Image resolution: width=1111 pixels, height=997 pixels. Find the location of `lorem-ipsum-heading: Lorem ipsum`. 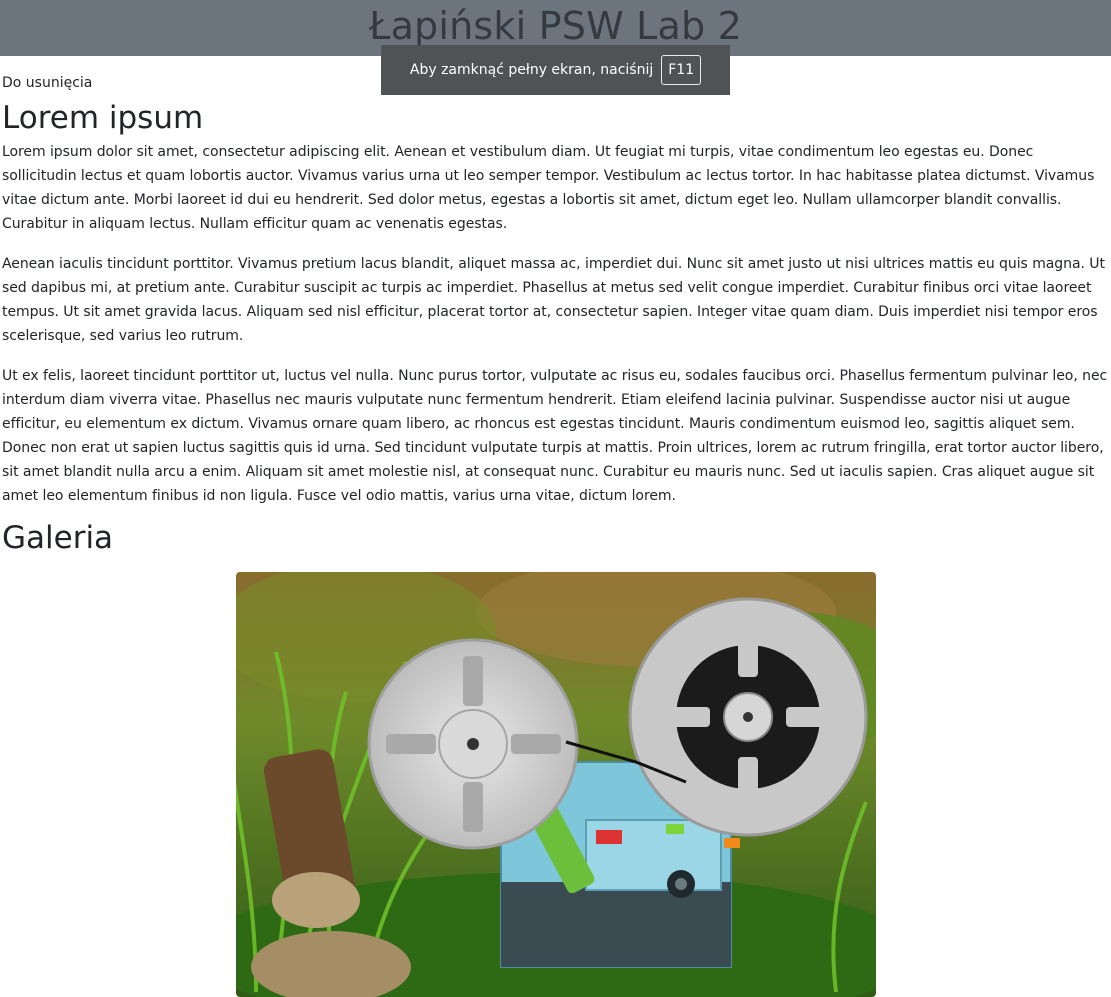

lorem-ipsum-heading: Lorem ipsum is located at coordinates (103, 118).